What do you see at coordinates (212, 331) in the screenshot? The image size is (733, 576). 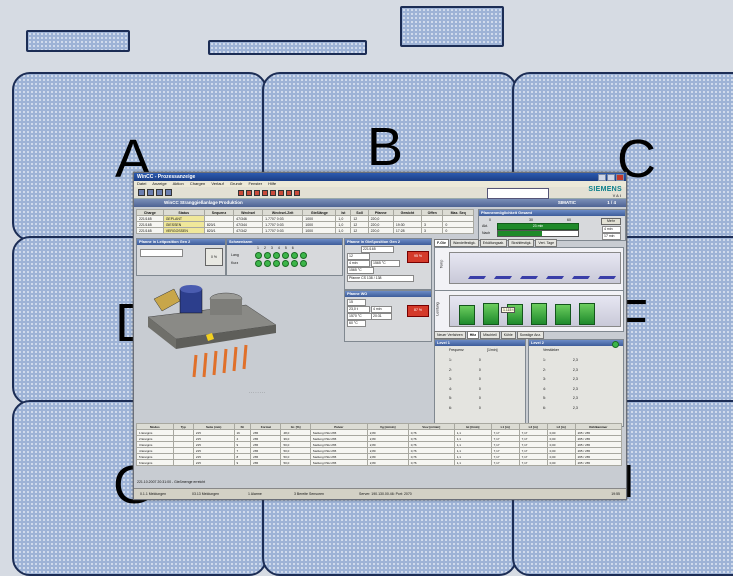 I see `caster-illustration` at bounding box center [212, 331].